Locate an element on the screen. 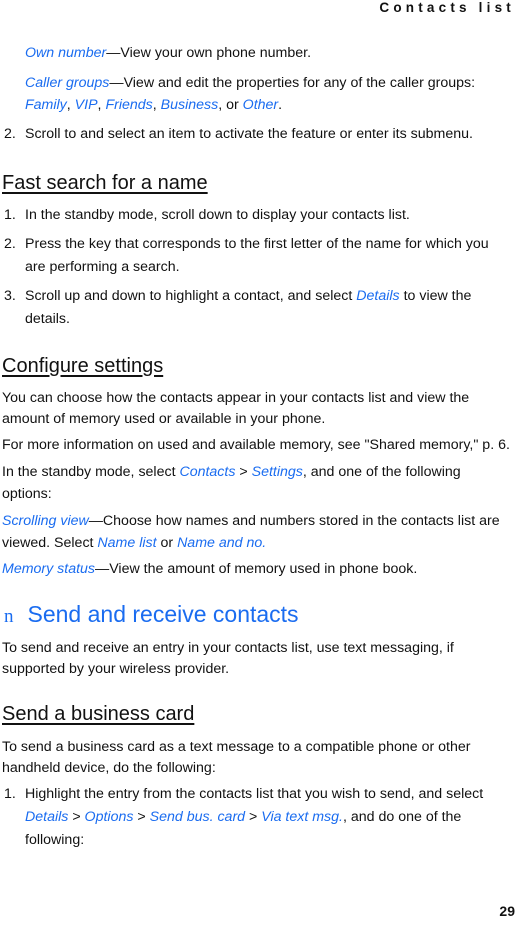  step-number: 3. is located at coordinates (10, 296).